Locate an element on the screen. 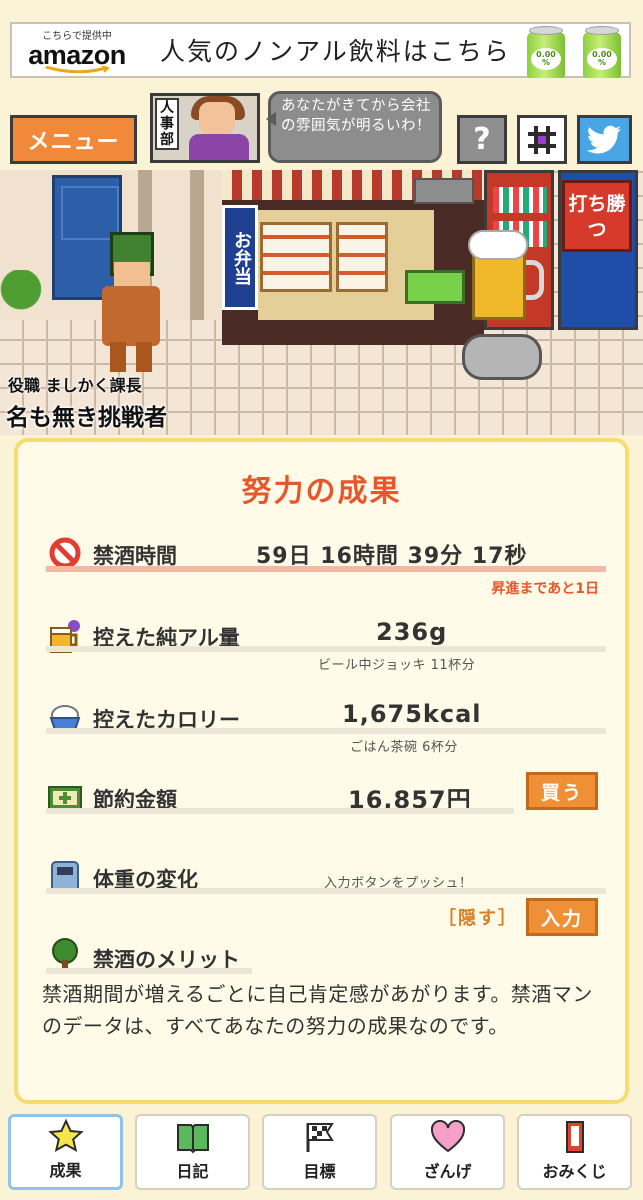  omikuji-icon is located at coordinates (574, 1137).